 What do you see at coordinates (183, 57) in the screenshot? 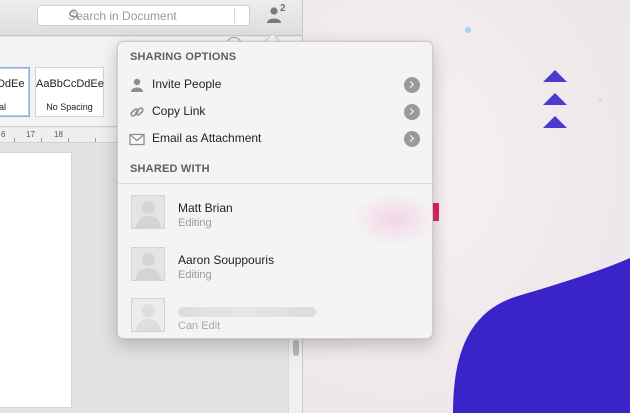
I see `sharing-options-header: SHARING OPTIONS` at bounding box center [183, 57].